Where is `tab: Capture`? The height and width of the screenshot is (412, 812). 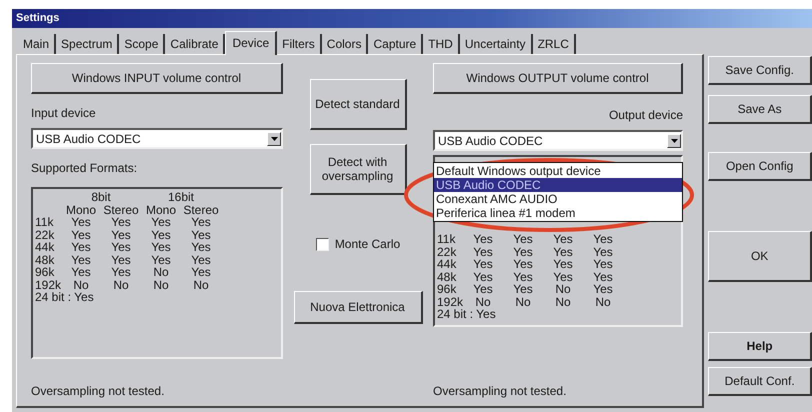
tab: Capture is located at coordinates (396, 44).